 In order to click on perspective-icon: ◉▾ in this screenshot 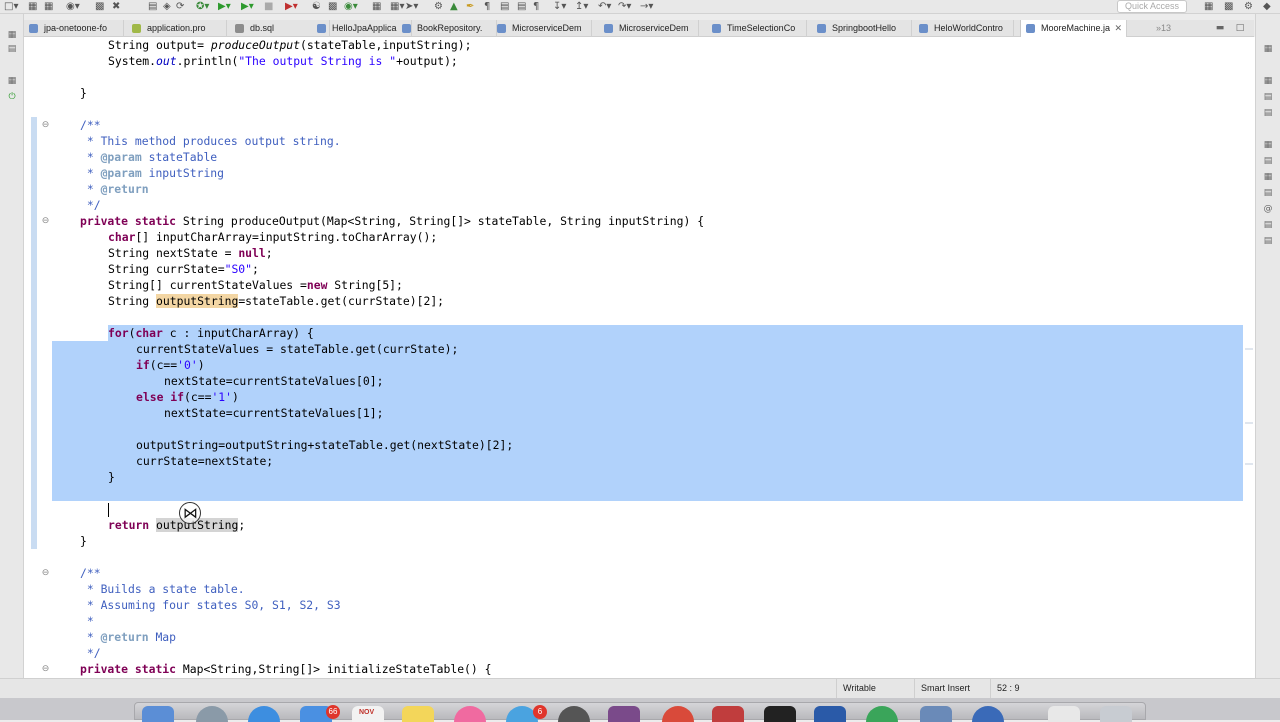, I will do `click(73, 7)`.